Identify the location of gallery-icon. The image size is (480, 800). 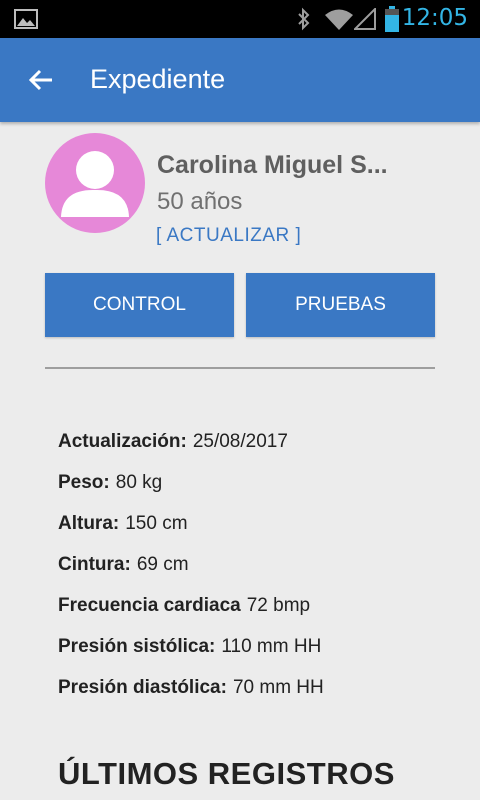
(26, 19).